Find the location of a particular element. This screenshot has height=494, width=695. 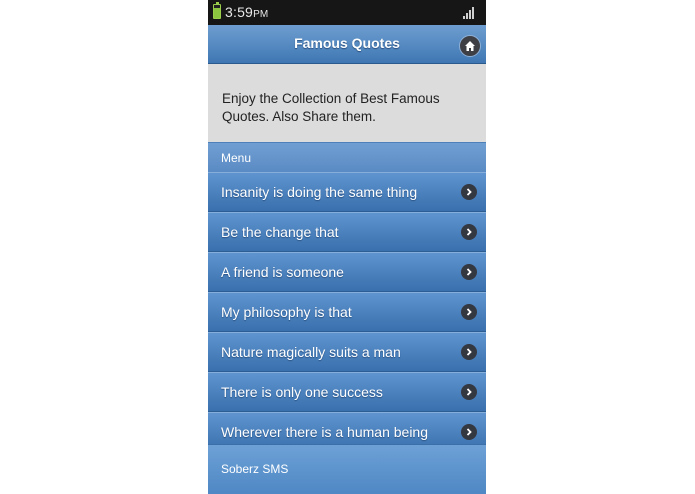

list-item-label: A friend is someone is located at coordinates (282, 272).